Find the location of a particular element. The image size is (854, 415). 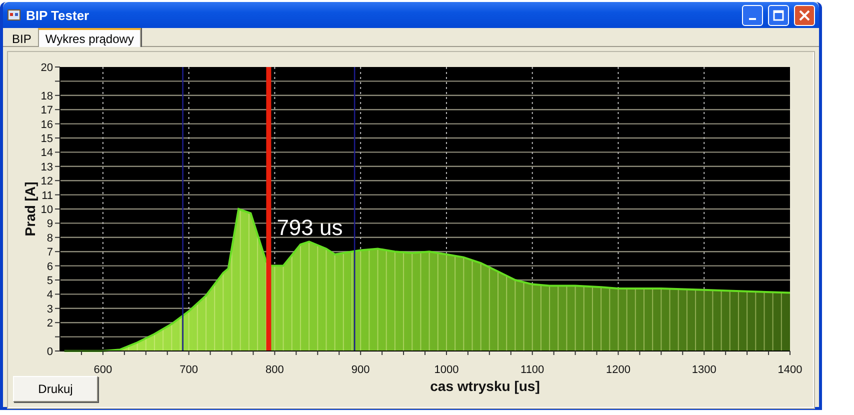

y-tick-label: 0 is located at coordinates (49, 352).